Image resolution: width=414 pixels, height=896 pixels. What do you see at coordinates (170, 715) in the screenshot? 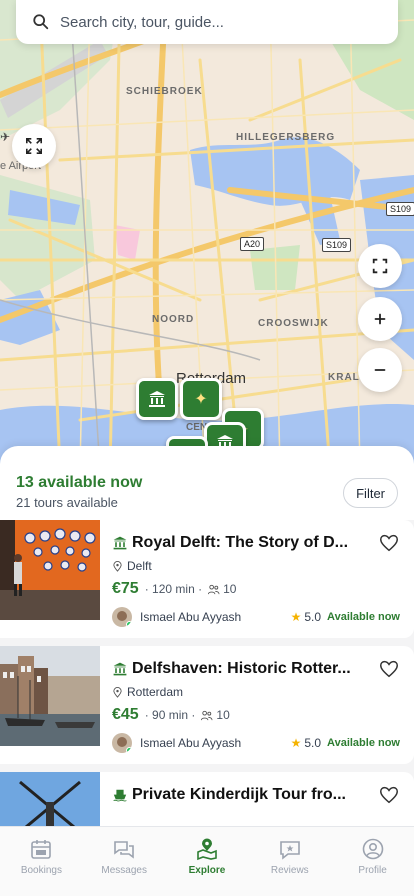
I see `tour-duration: 90 min` at bounding box center [170, 715].